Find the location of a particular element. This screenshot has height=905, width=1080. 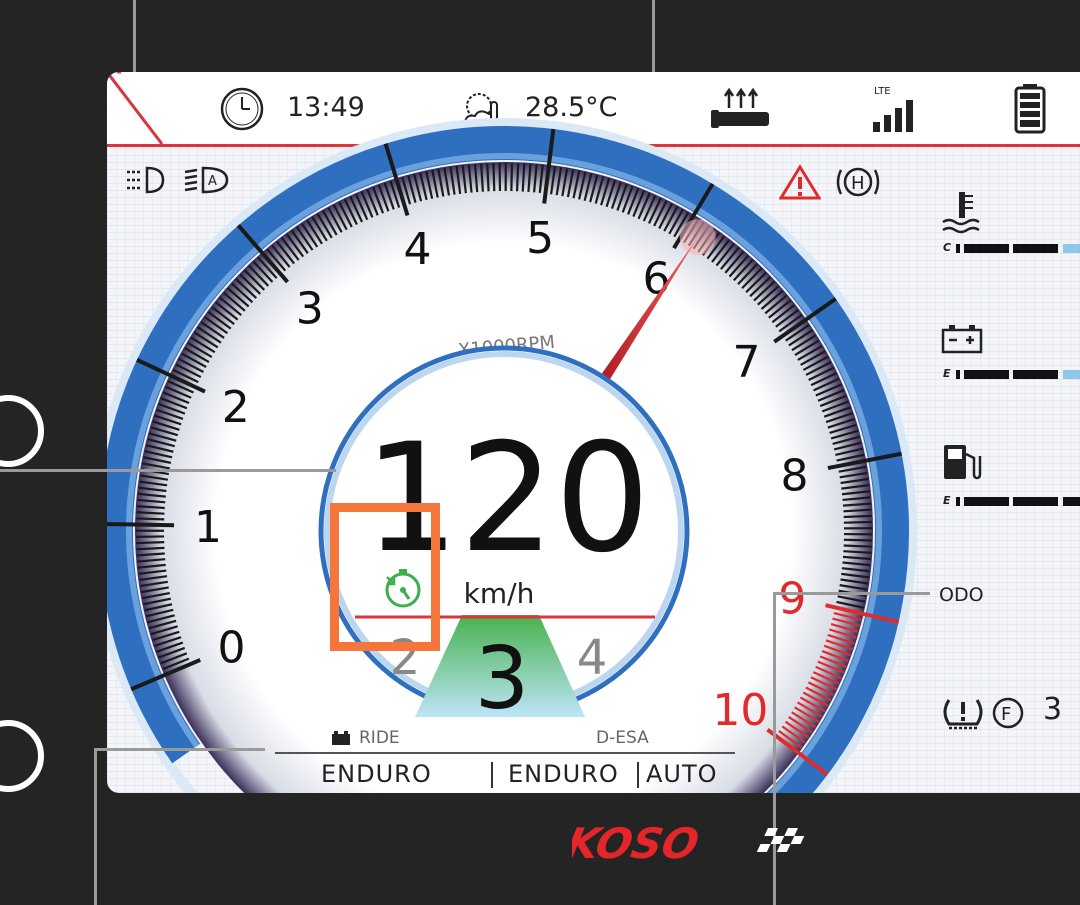

battery-voltage-gauge: E is located at coordinates (1011, 373).